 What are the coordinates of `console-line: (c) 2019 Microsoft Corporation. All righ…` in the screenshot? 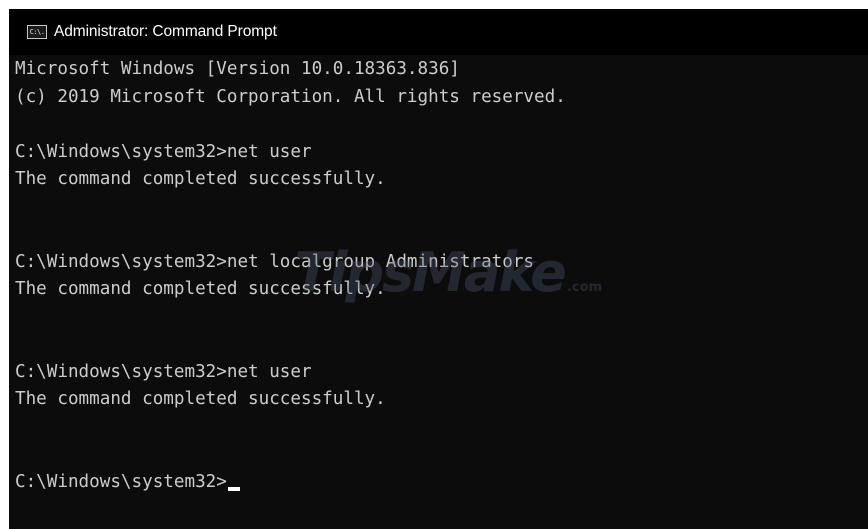 It's located at (290, 96).